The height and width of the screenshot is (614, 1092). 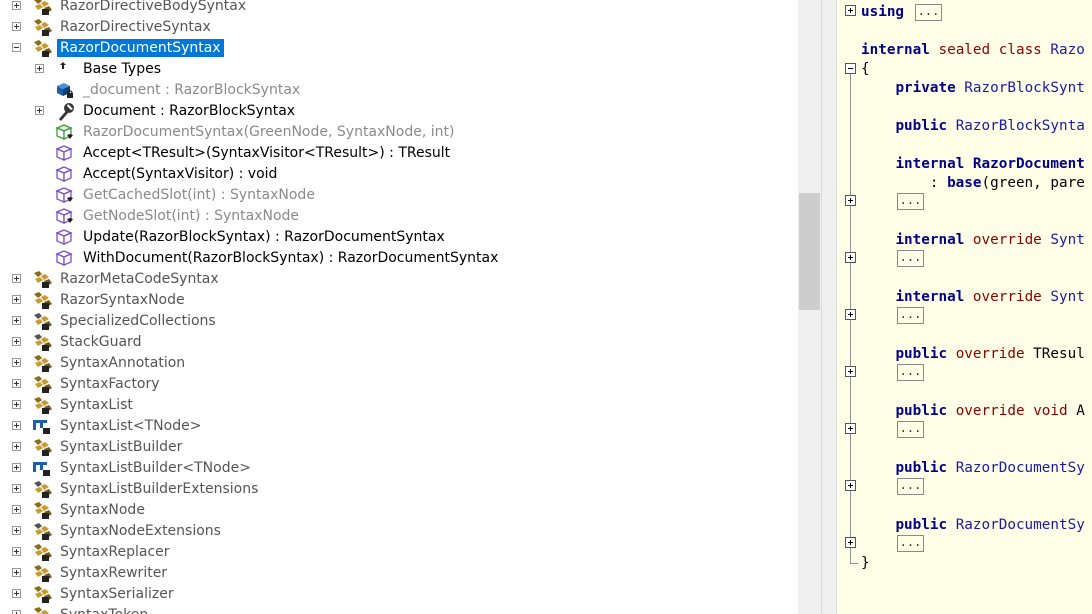 I want to click on tree-node-label: StackGuard, so click(x=100, y=342).